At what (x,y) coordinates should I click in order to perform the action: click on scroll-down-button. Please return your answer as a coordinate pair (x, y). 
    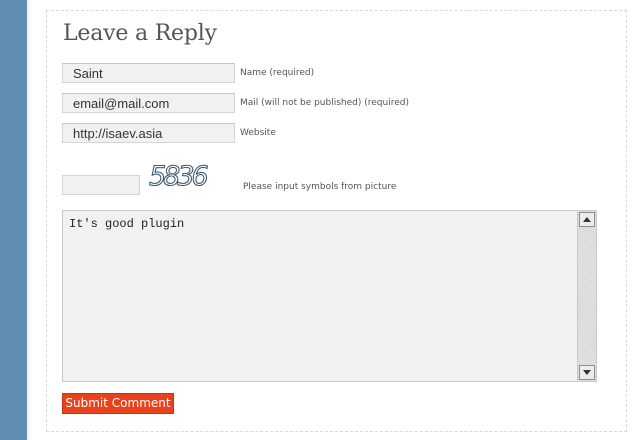
    Looking at the image, I should click on (587, 372).